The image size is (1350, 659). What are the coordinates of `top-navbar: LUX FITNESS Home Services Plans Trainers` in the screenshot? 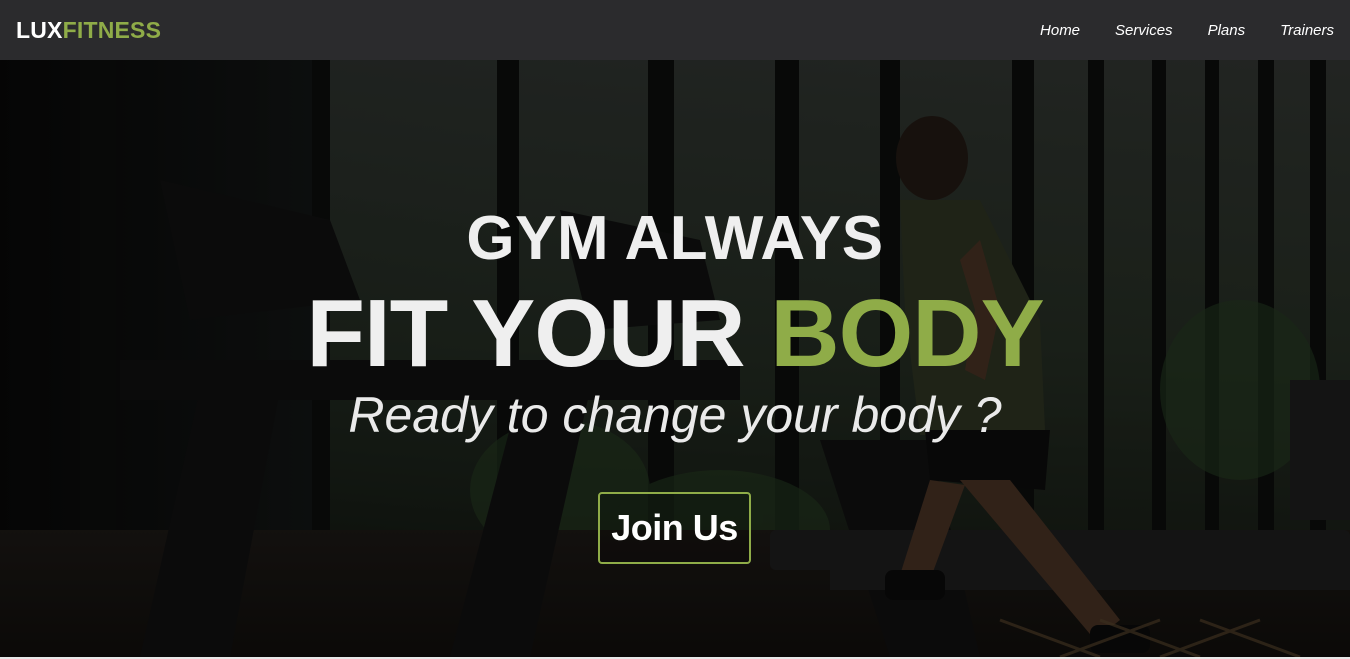 It's located at (675, 30).